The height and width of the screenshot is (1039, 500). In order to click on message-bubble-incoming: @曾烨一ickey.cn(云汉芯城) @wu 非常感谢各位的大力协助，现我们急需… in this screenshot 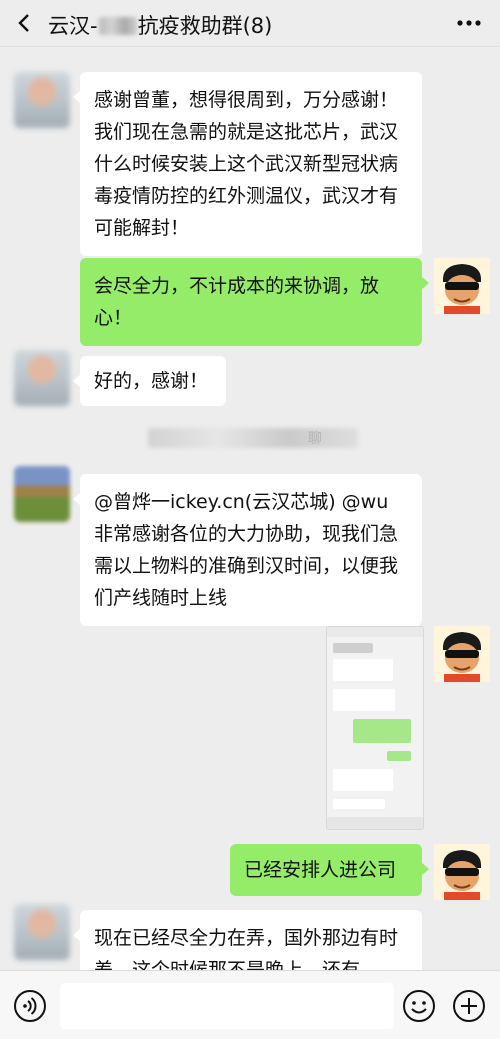, I will do `click(247, 550)`.